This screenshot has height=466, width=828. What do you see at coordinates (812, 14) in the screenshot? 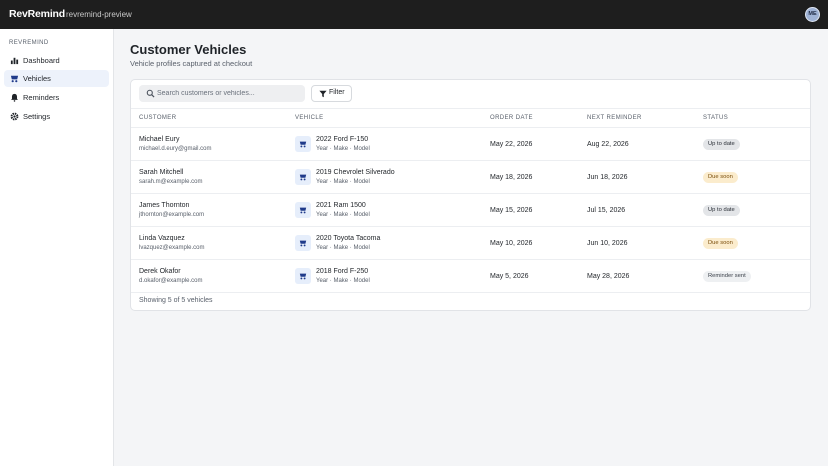
I see `user-avatar: ME` at bounding box center [812, 14].